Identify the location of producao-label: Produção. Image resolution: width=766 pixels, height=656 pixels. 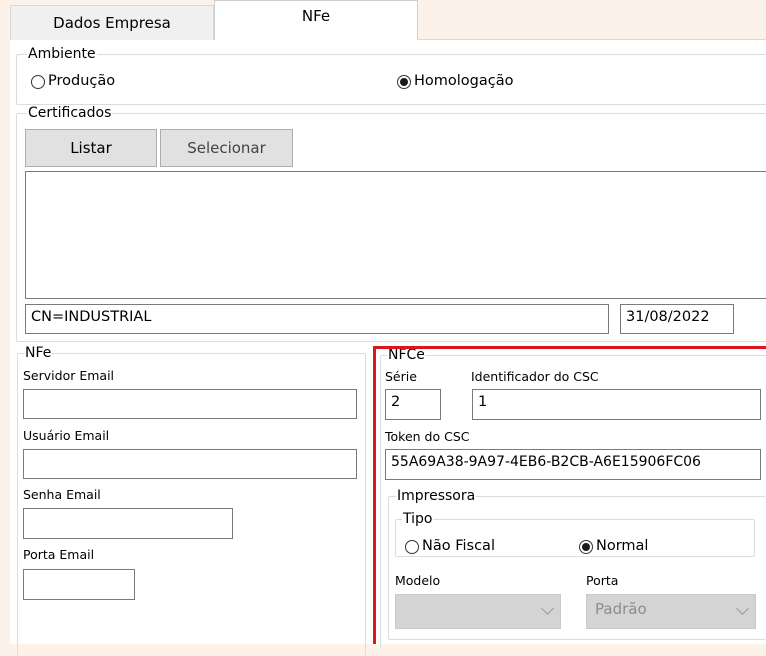
(81, 81).